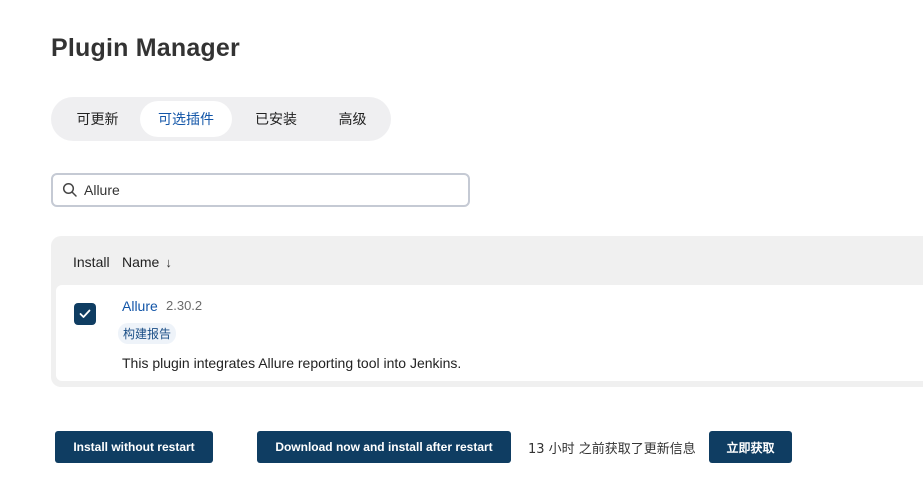 The width and height of the screenshot is (923, 483). What do you see at coordinates (141, 262) in the screenshot?
I see `column-header-name-label: Name` at bounding box center [141, 262].